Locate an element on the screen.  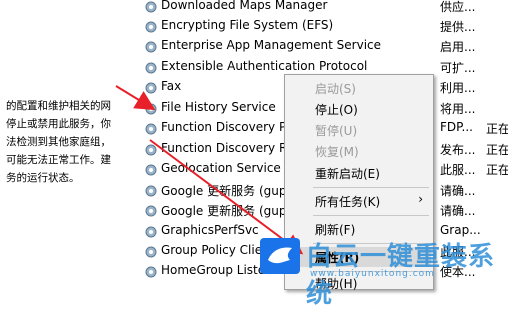
menu-item-refresh: 刷新(F) is located at coordinates (335, 229).